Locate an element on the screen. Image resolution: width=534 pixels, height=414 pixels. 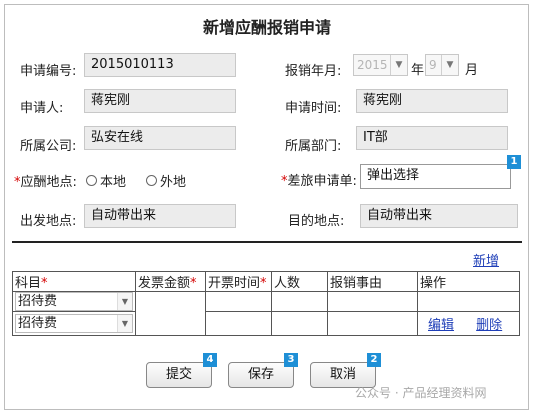
invoice-amount-cell is located at coordinates (170, 313).